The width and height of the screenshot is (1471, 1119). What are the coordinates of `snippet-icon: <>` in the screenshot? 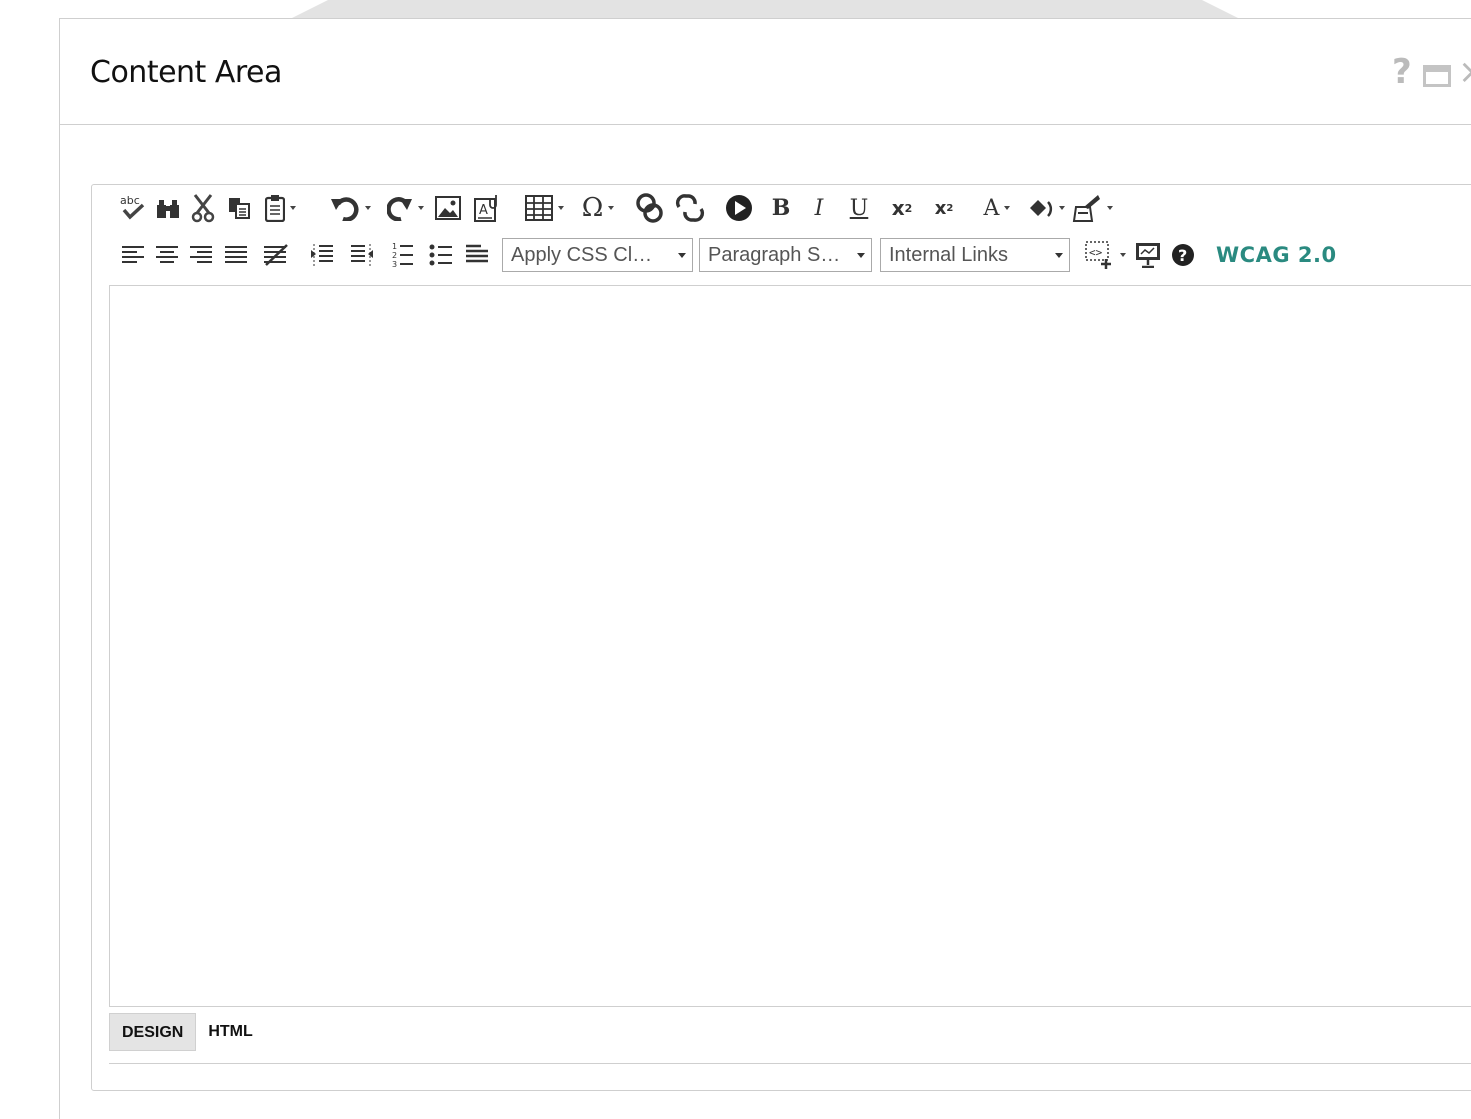 It's located at (1105, 255).